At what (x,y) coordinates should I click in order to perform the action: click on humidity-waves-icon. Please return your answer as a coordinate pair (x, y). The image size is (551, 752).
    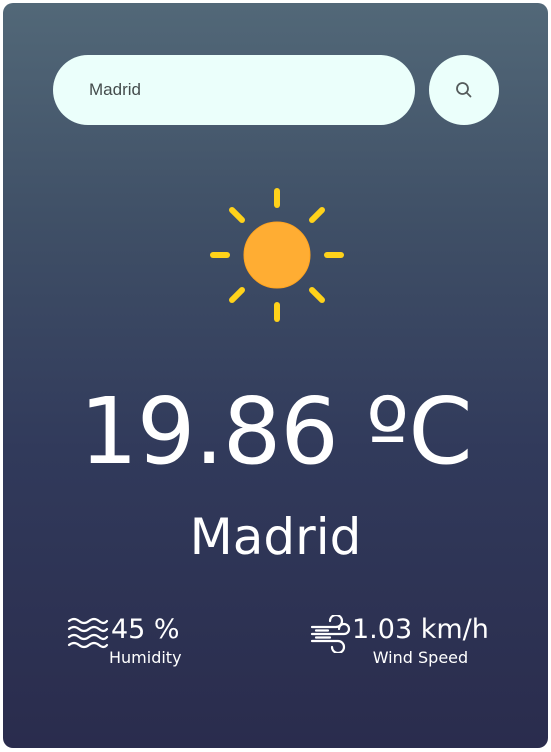
    Looking at the image, I should click on (88, 633).